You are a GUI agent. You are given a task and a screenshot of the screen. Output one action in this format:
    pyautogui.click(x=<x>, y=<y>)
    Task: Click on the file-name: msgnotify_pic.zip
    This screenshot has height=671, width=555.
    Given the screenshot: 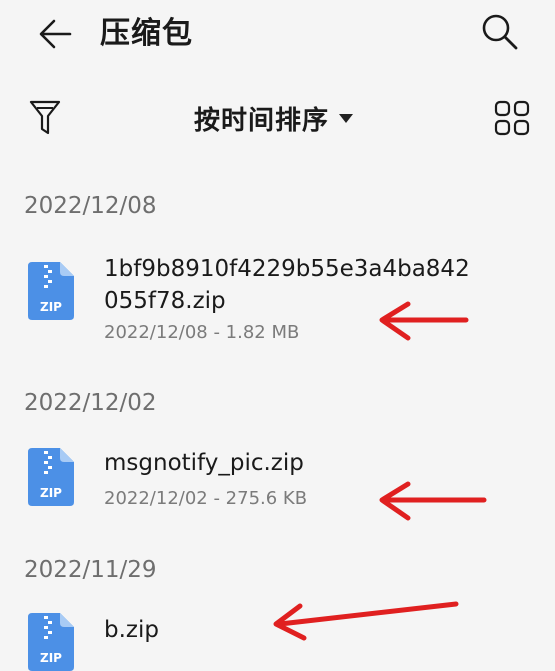 What is the action you would take?
    pyautogui.click(x=204, y=463)
    